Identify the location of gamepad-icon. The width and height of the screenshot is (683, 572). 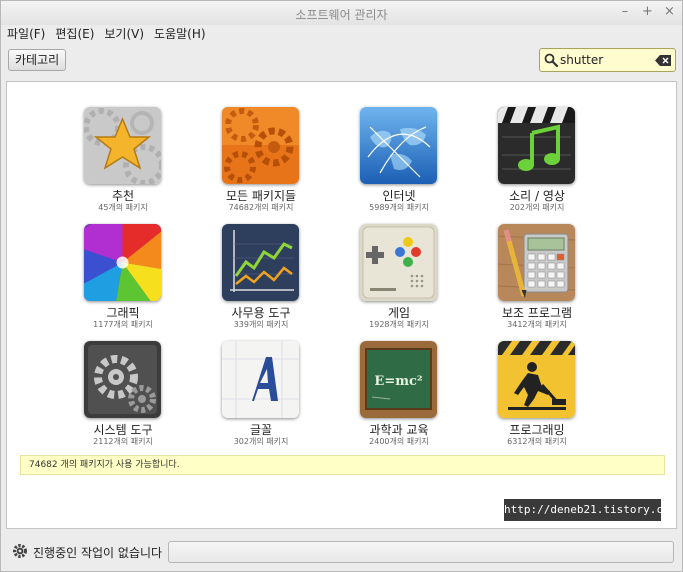
(398, 262).